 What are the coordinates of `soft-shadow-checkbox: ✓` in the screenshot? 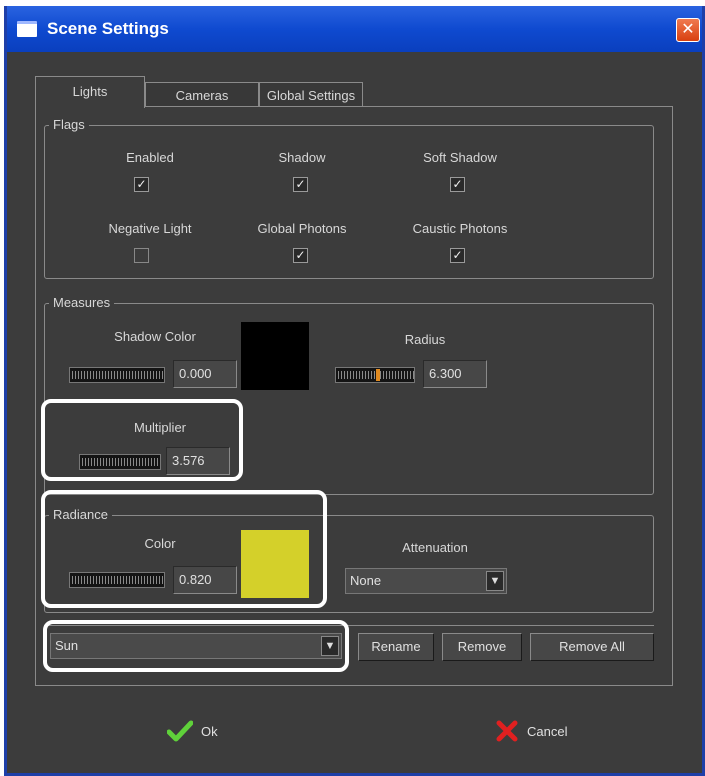 It's located at (457, 184).